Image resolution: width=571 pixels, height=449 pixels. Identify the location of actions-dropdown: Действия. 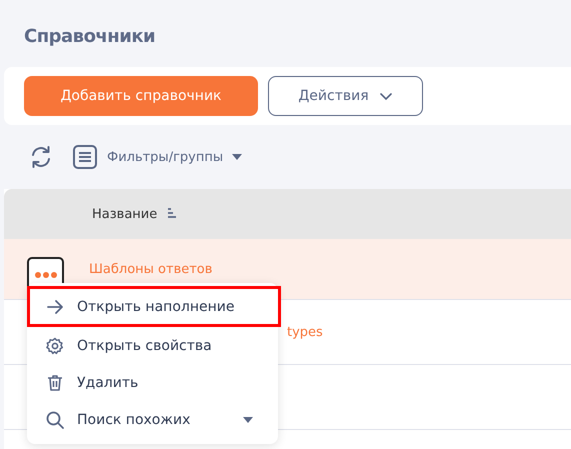
(345, 96).